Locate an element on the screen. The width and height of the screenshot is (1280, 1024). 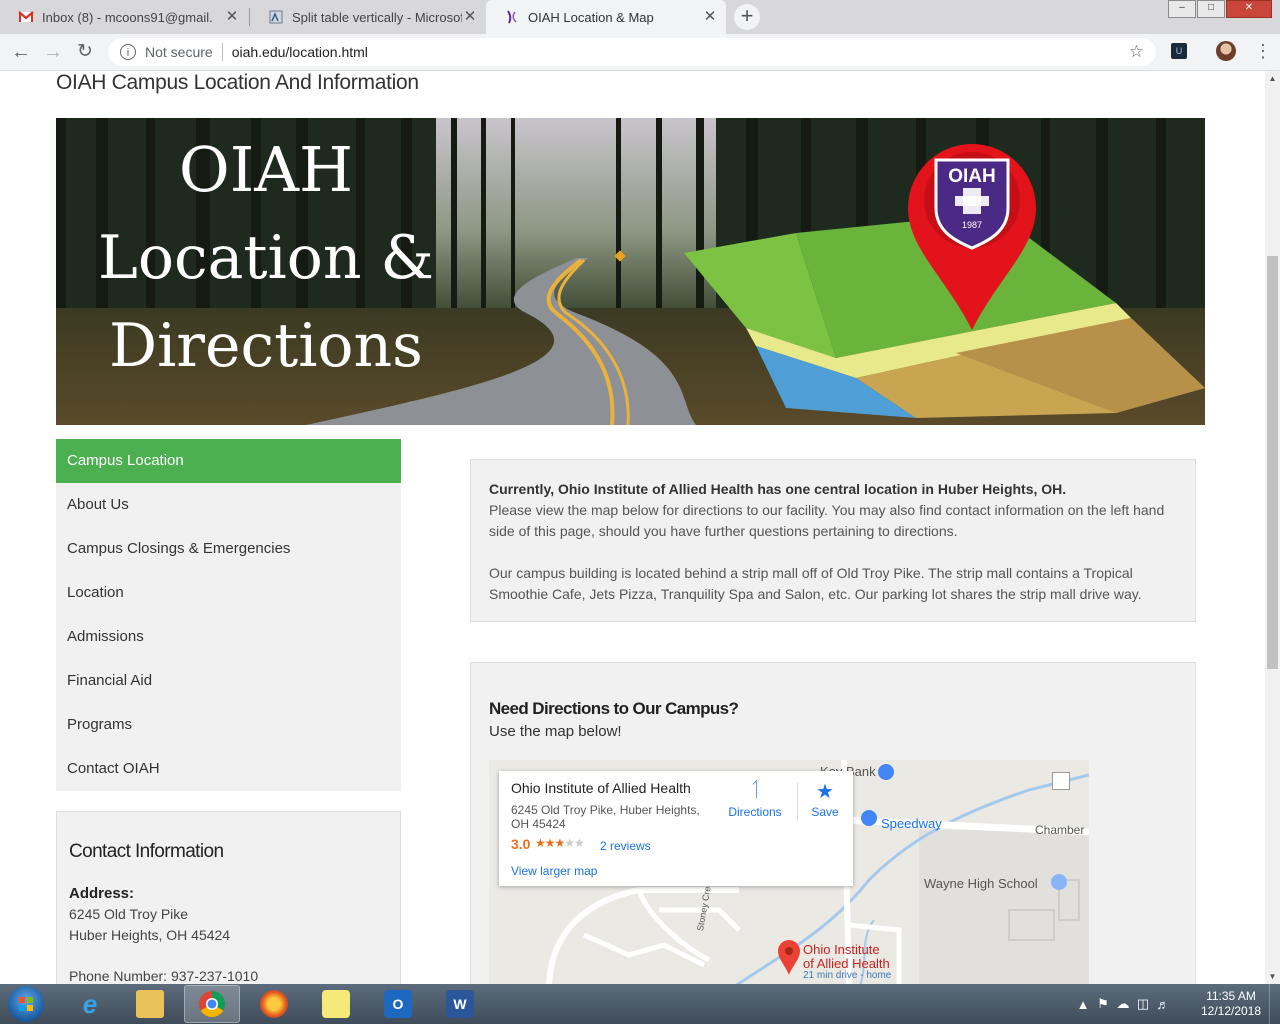
new-tab-button: + is located at coordinates (747, 17).